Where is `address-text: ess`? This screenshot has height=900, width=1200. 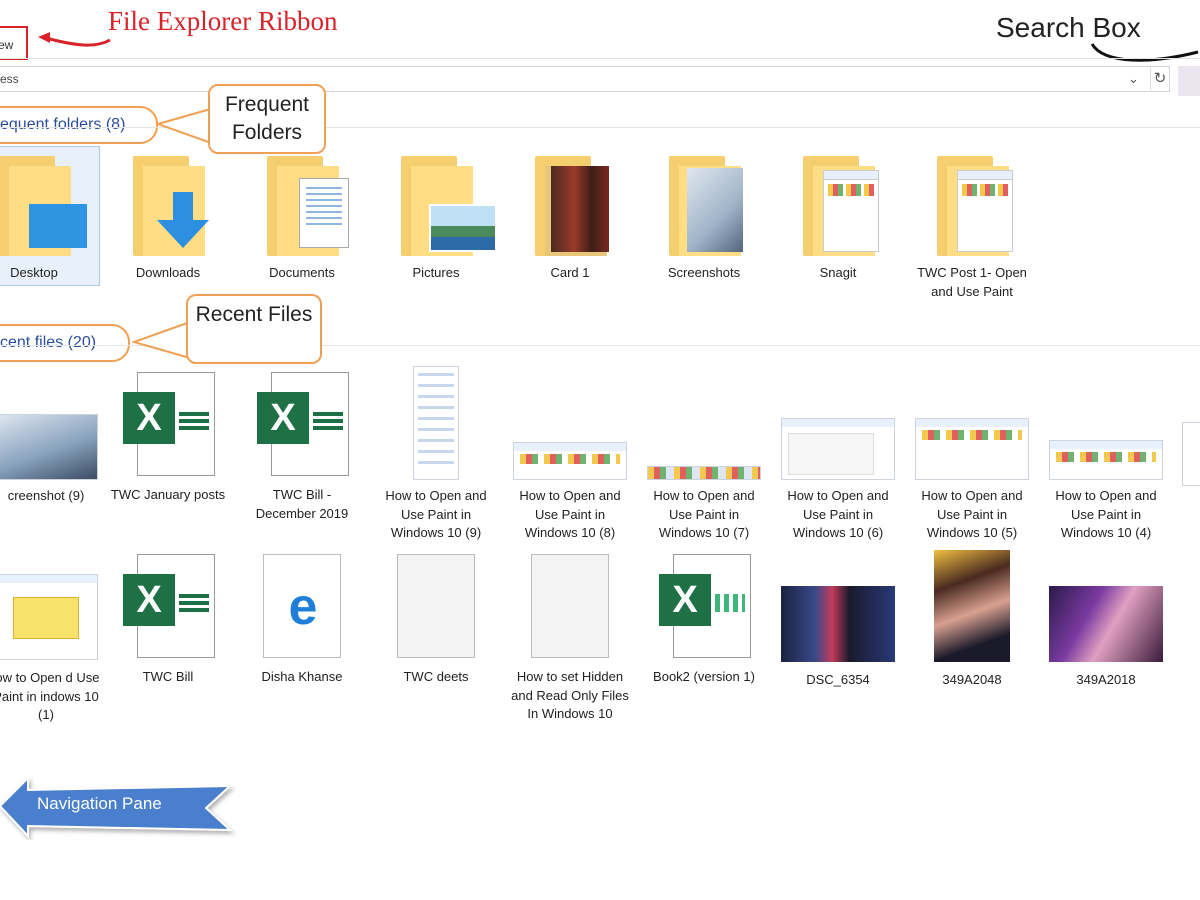
address-text: ess is located at coordinates (9, 79).